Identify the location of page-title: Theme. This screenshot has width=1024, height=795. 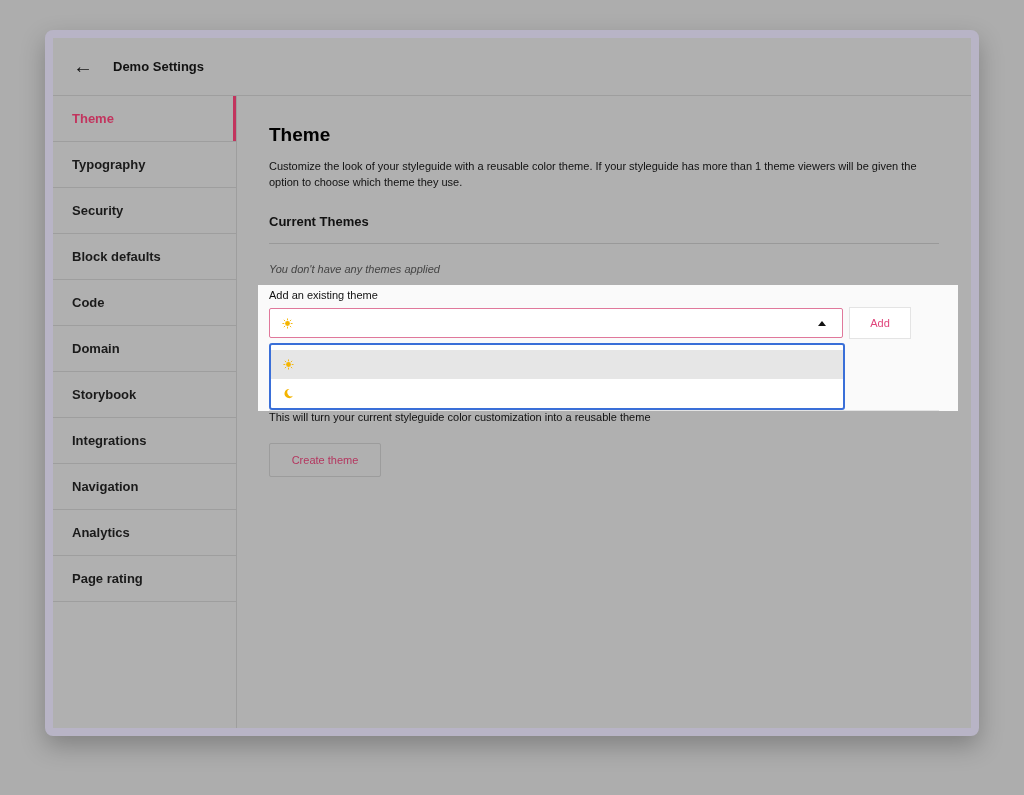
(300, 135).